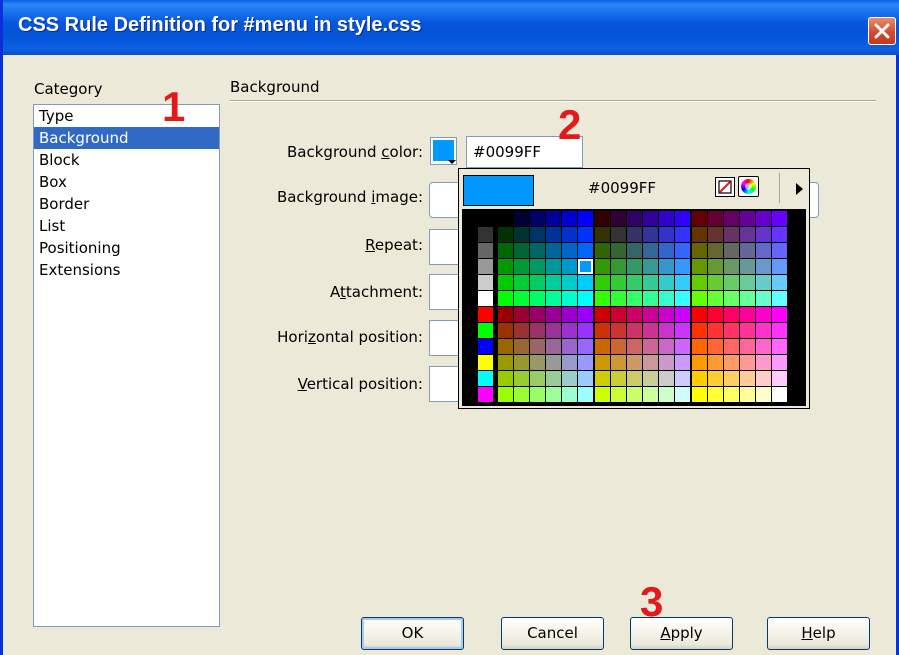 Image resolution: width=899 pixels, height=655 pixels. Describe the element at coordinates (799, 188) in the screenshot. I see `picker-menu-button` at that location.